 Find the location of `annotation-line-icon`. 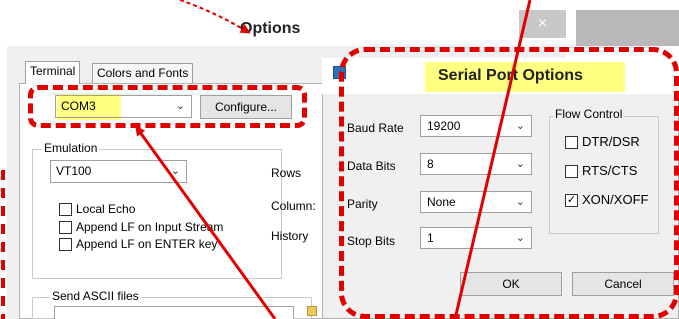

annotation-line-icon is located at coordinates (492, 159).